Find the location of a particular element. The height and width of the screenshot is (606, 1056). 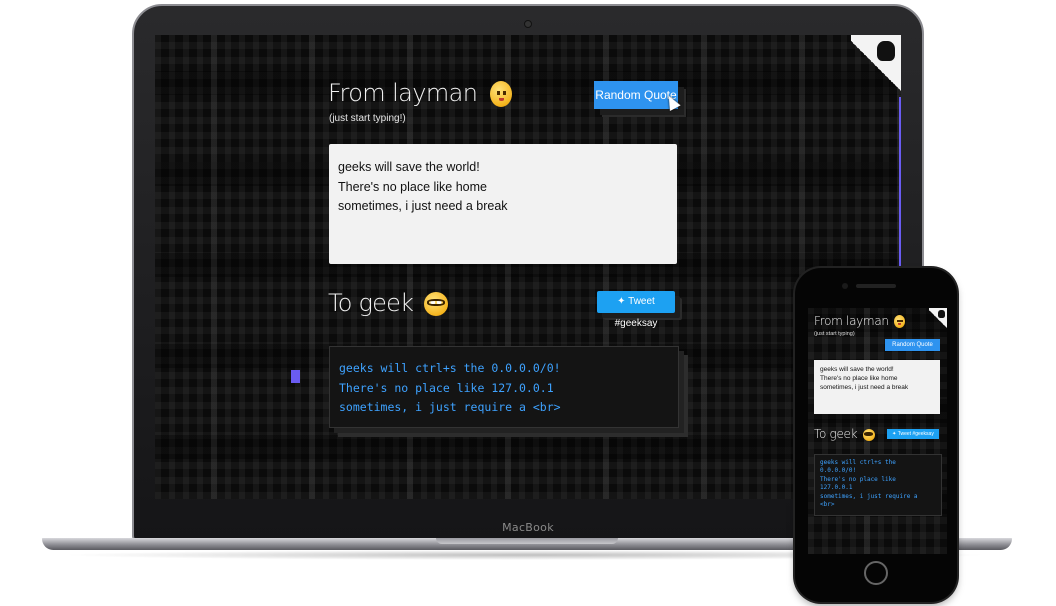

typing-hint: (just start typing!) is located at coordinates (367, 118).